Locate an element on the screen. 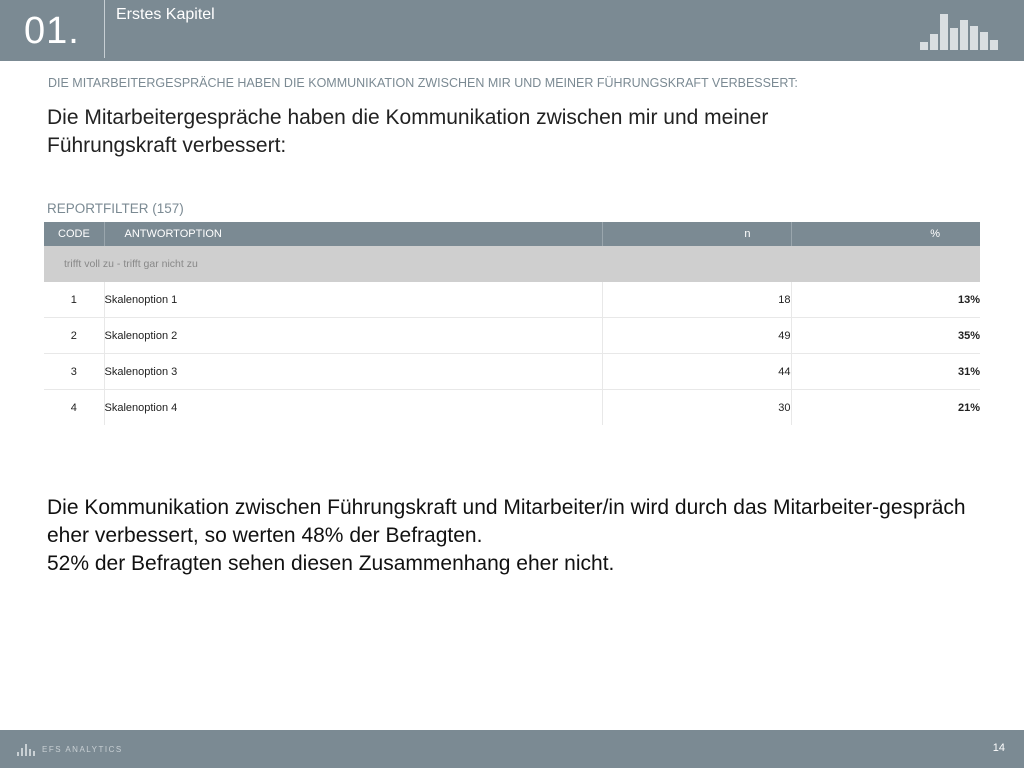 Image resolution: width=1024 pixels, height=768 pixels. table-row: 4 Skalenoption 4 30 21% is located at coordinates (512, 407).